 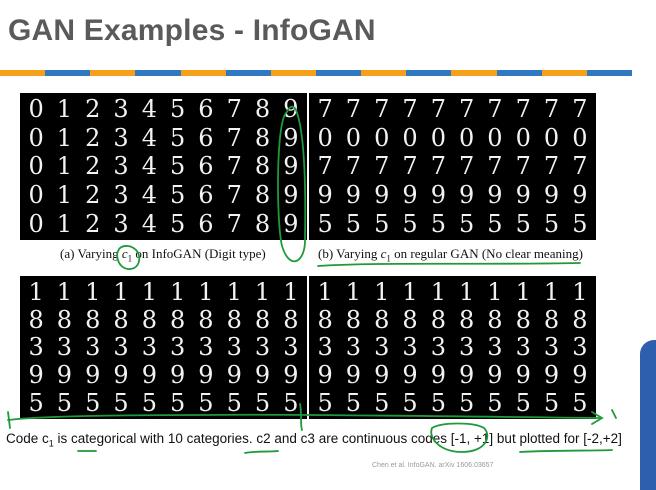 I want to click on ink-tick-mid, so click(x=301, y=417).